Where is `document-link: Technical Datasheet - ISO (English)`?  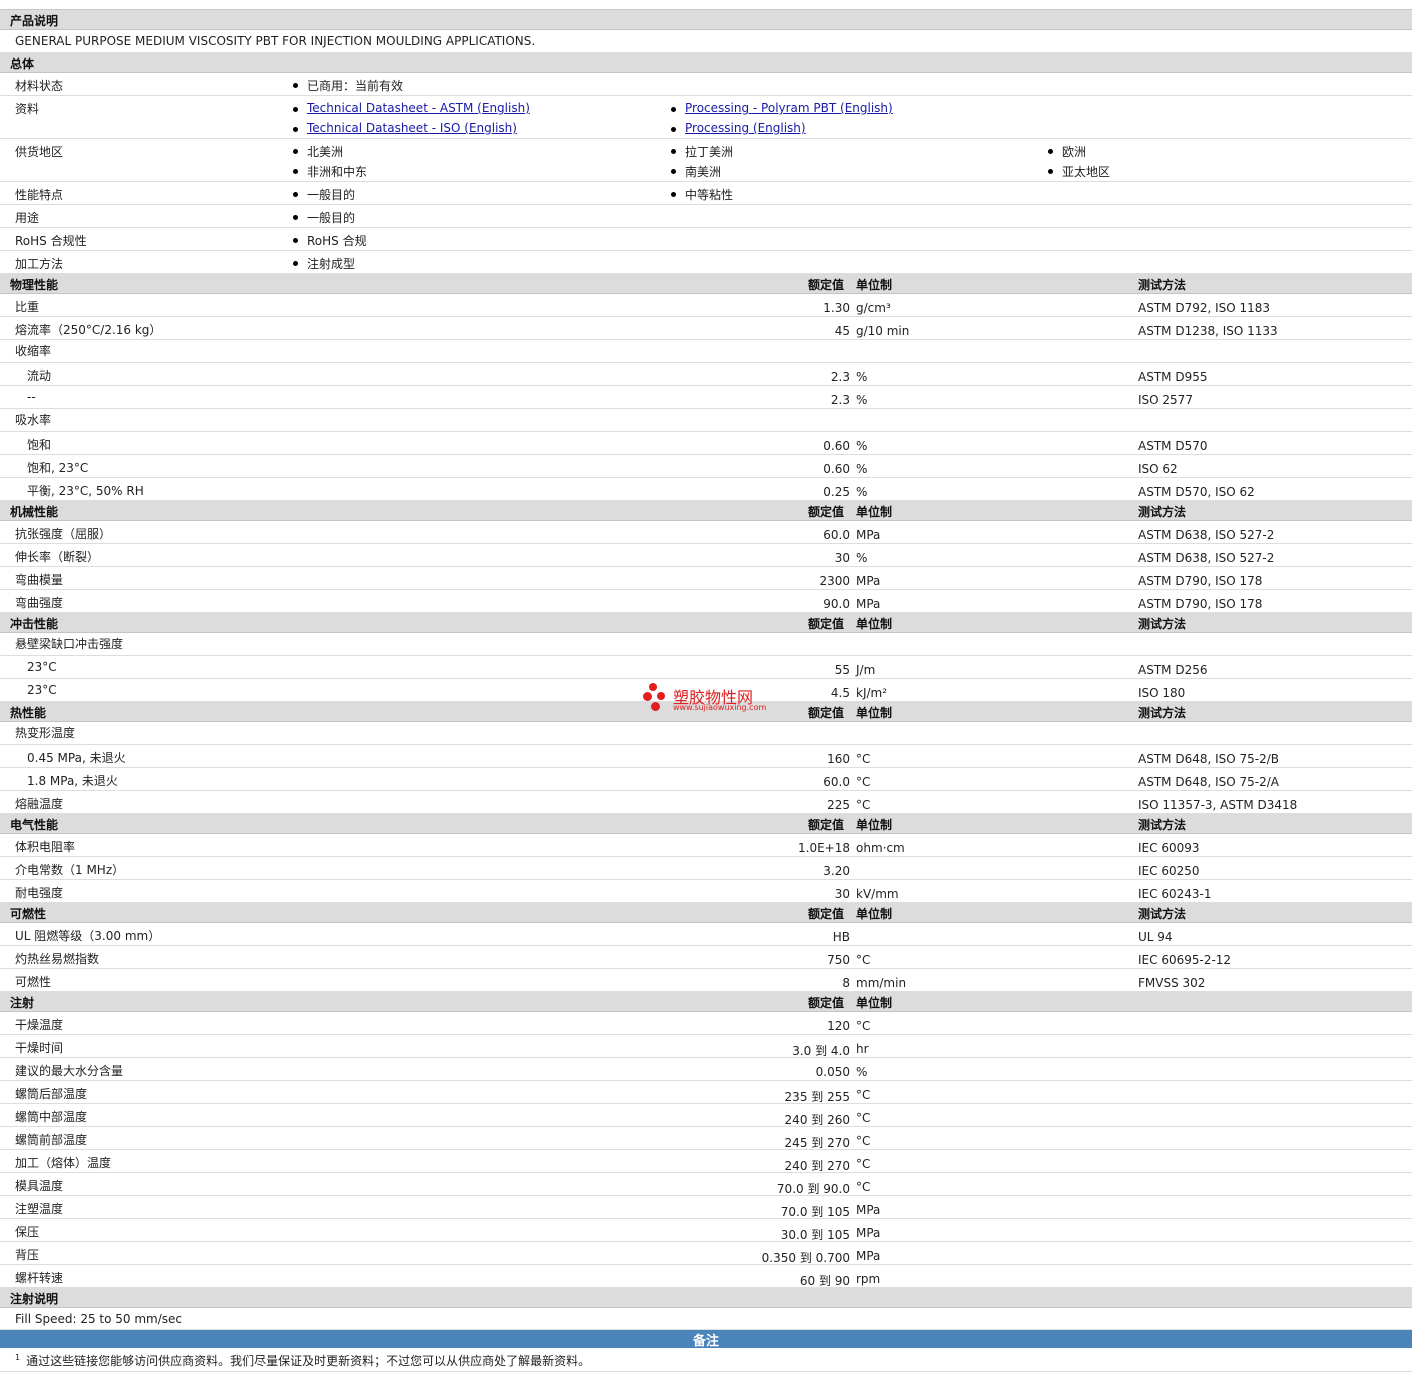
document-link: Technical Datasheet - ISO (English) is located at coordinates (412, 128).